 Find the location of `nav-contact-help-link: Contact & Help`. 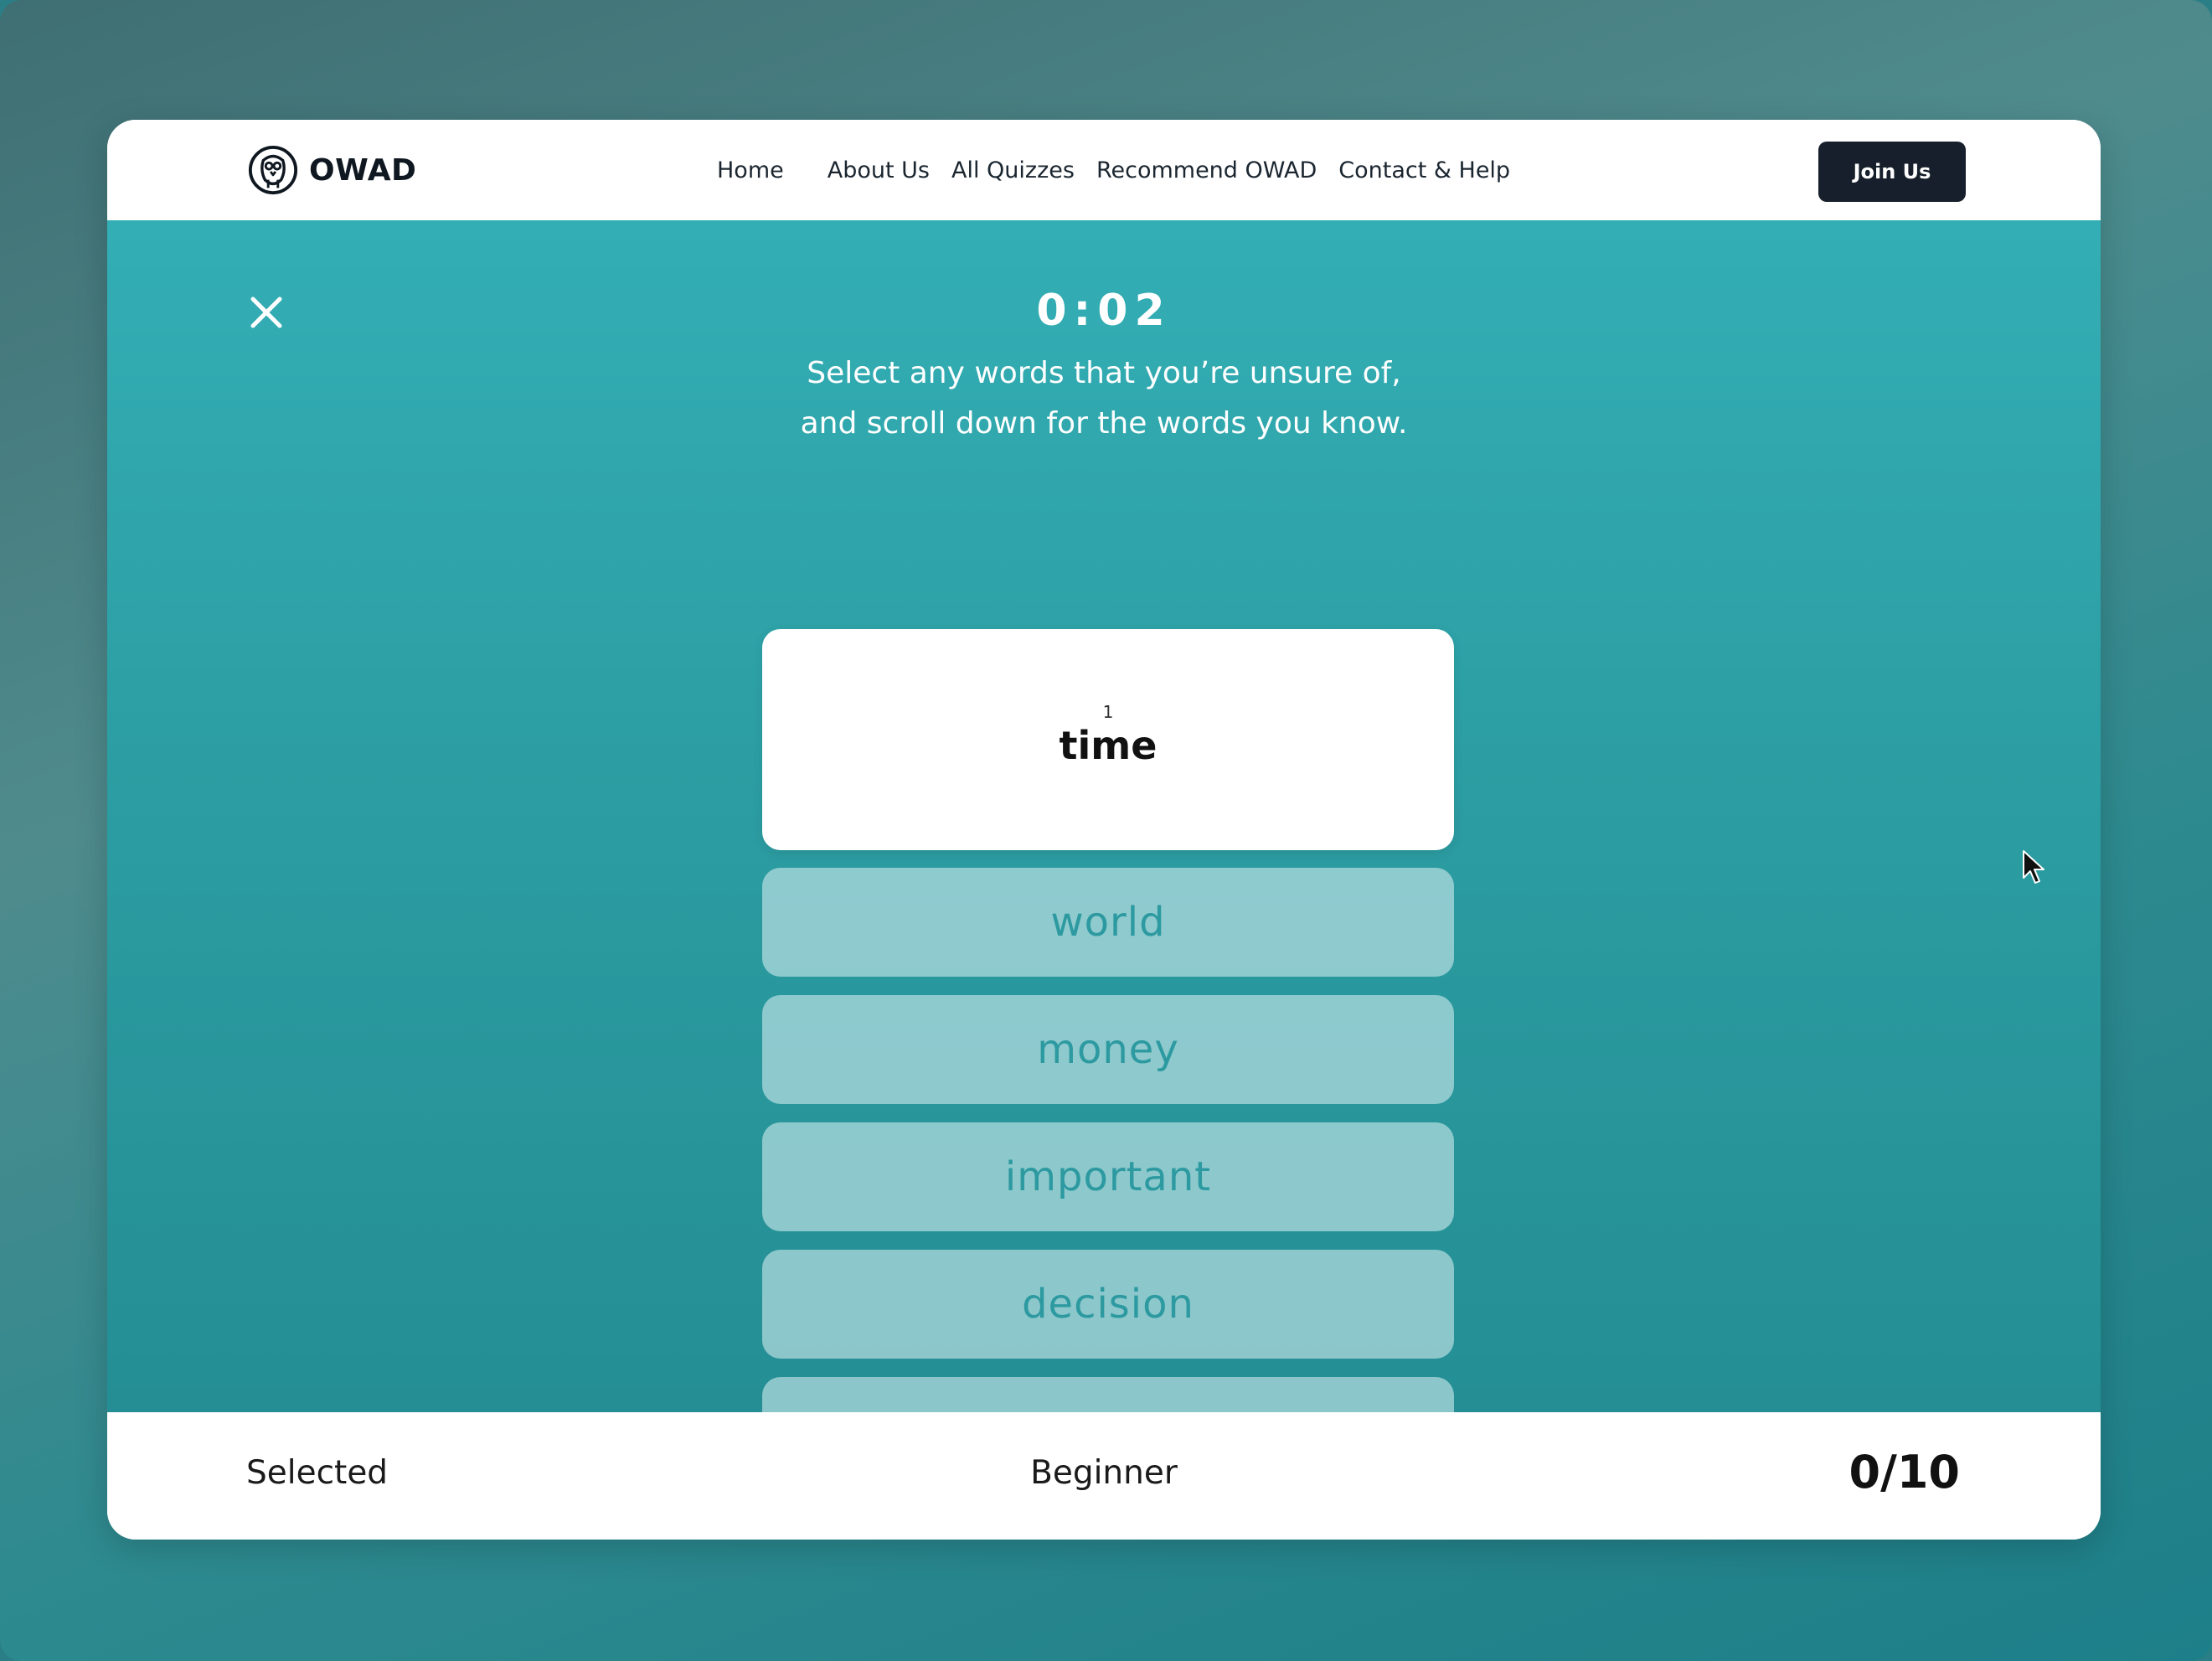

nav-contact-help-link: Contact & Help is located at coordinates (1424, 170).